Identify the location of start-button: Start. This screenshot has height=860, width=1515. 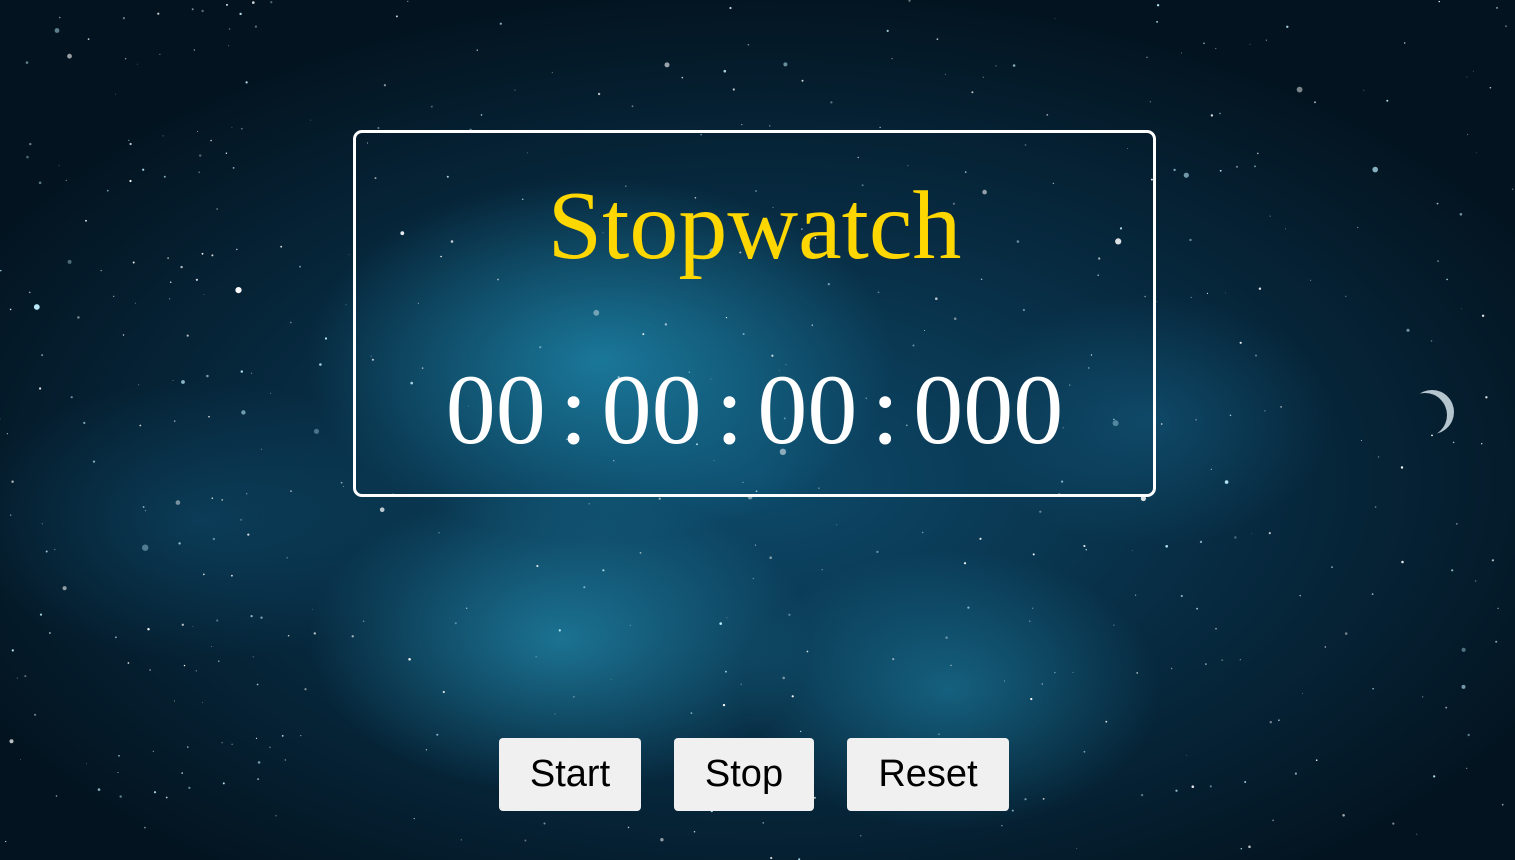
(570, 774).